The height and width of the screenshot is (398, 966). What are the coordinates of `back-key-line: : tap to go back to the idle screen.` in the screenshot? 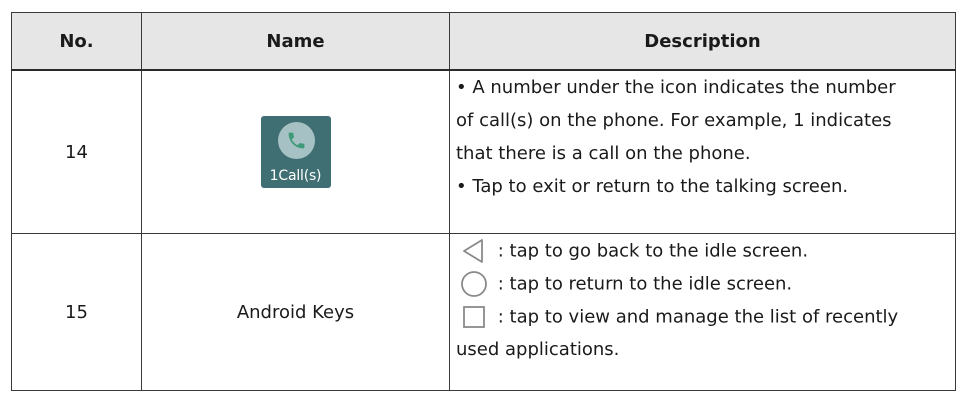 It's located at (705, 250).